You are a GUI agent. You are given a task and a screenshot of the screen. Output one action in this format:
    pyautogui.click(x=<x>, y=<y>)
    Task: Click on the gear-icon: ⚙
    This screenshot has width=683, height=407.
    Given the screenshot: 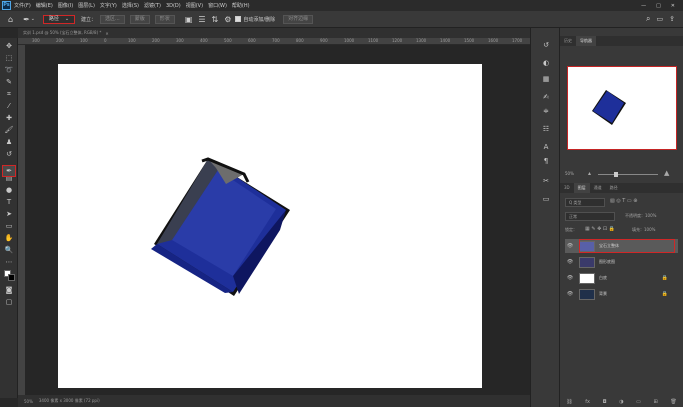 What is the action you would take?
    pyautogui.click(x=227, y=19)
    